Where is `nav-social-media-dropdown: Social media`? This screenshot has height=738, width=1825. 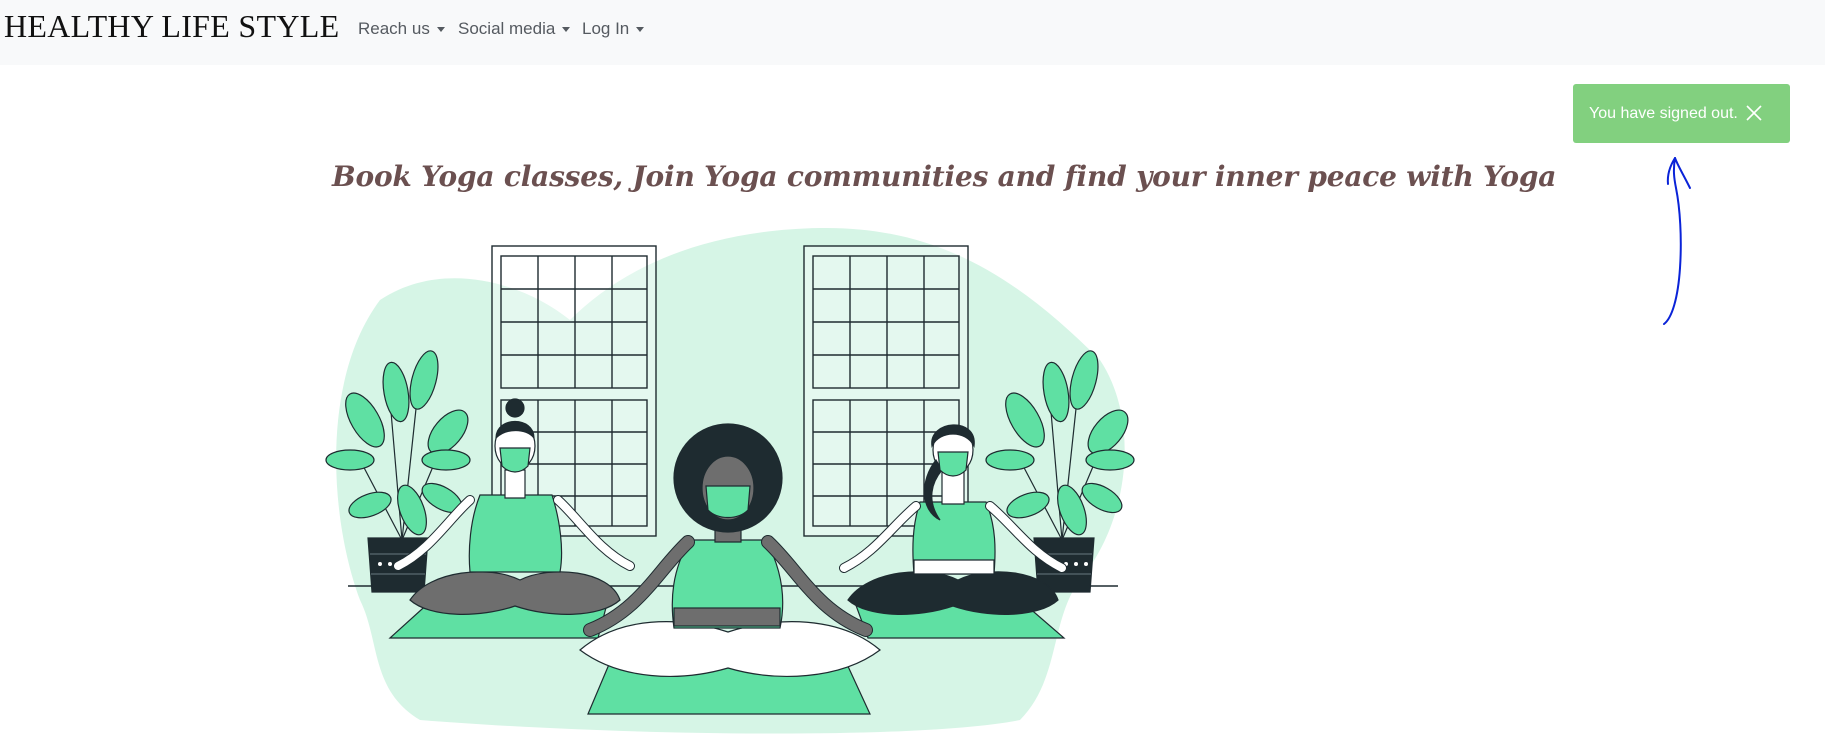
nav-social-media-dropdown: Social media is located at coordinates (514, 29).